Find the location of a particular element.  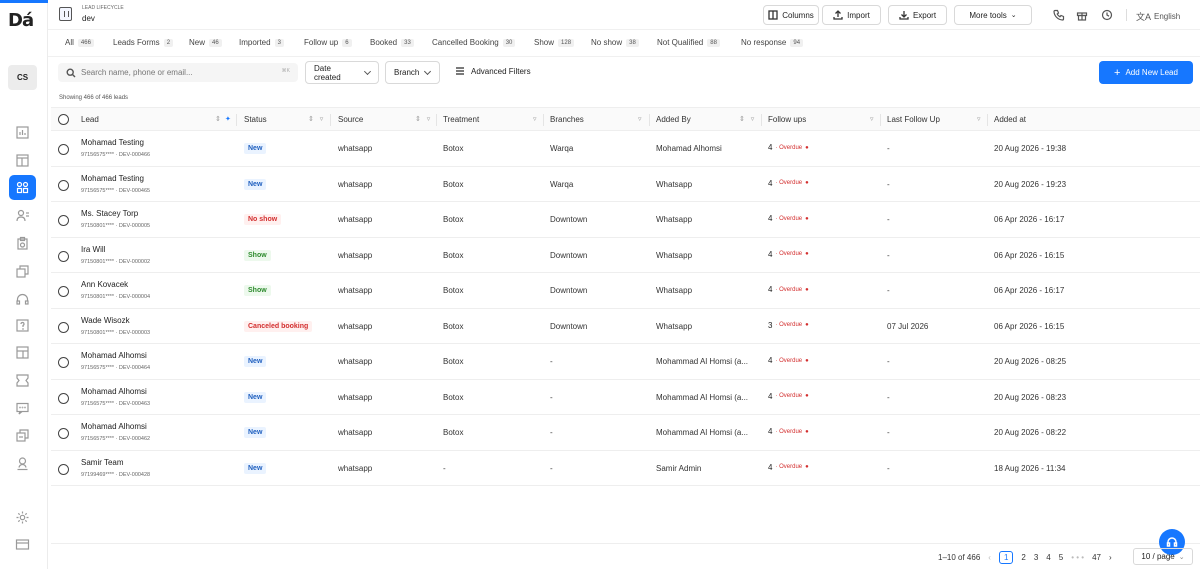

clipboard-nav-item is located at coordinates (22, 243).